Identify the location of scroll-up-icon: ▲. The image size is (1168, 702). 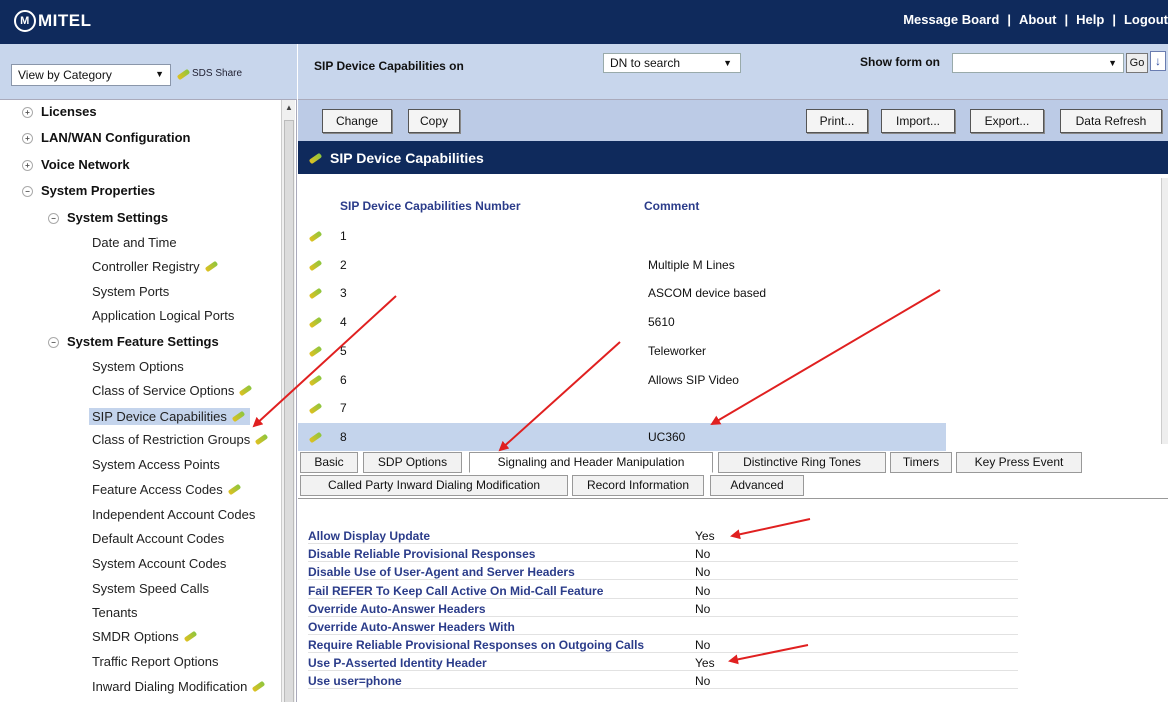
(289, 107).